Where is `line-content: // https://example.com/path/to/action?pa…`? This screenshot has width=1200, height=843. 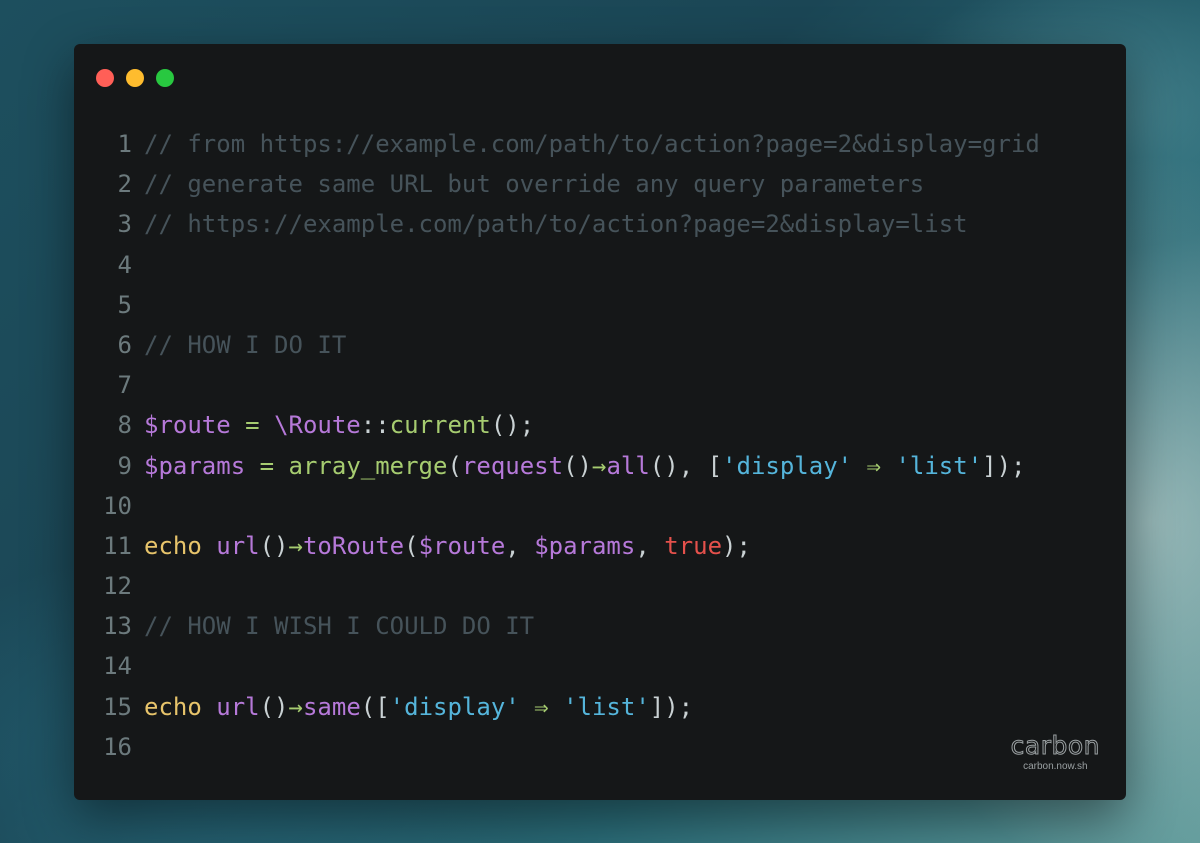
line-content: // https://example.com/path/to/action?pa… is located at coordinates (556, 224).